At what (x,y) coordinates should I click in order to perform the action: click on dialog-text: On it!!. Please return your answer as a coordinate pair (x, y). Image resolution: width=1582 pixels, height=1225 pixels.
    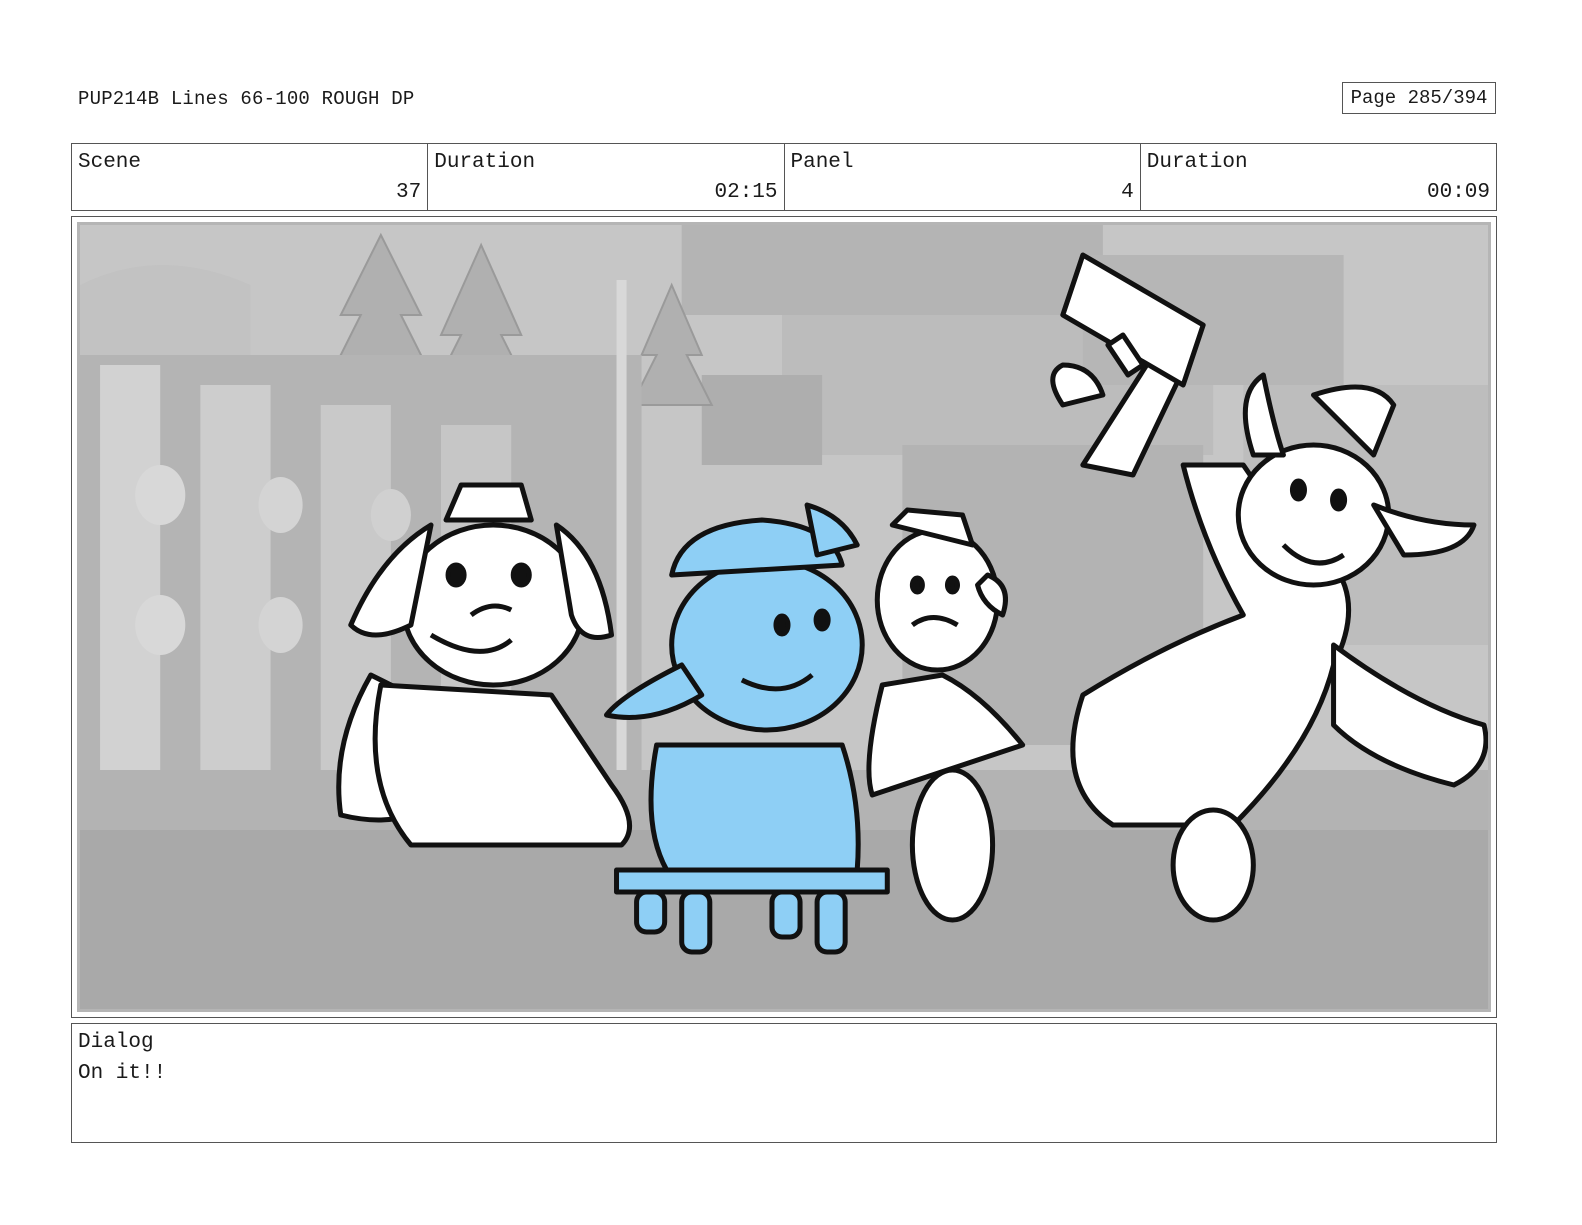
    Looking at the image, I should click on (122, 1073).